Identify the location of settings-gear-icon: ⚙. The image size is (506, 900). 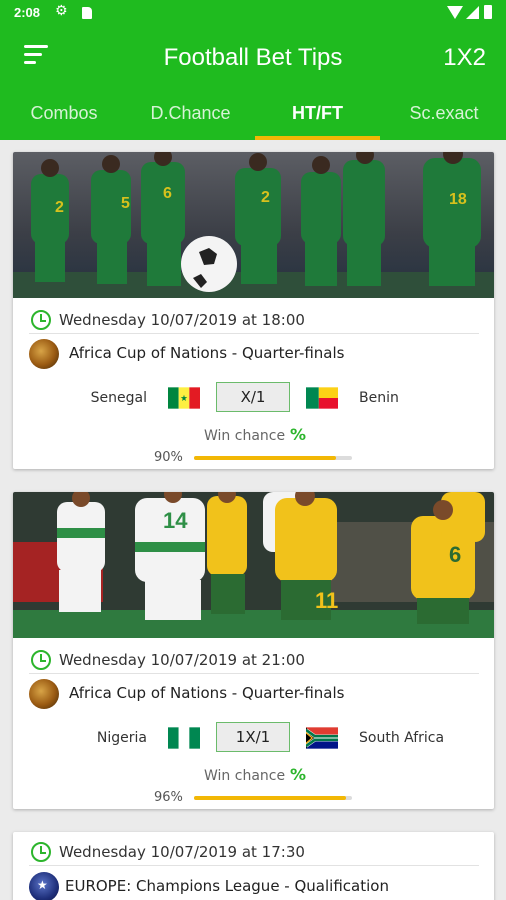
(61, 11).